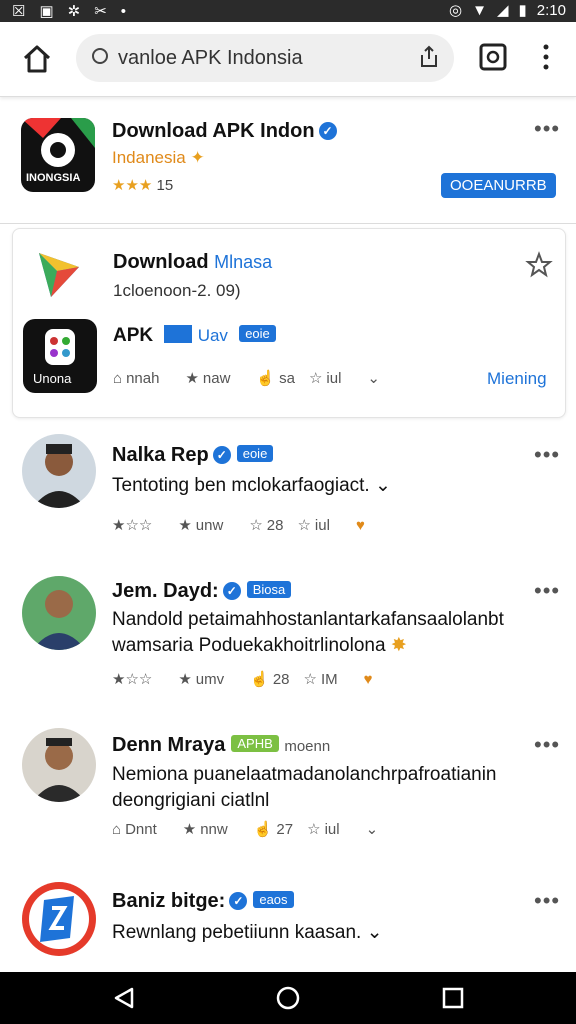 The height and width of the screenshot is (1024, 576). What do you see at coordinates (212, 335) in the screenshot?
I see `featured-badge-text: Uav` at bounding box center [212, 335].